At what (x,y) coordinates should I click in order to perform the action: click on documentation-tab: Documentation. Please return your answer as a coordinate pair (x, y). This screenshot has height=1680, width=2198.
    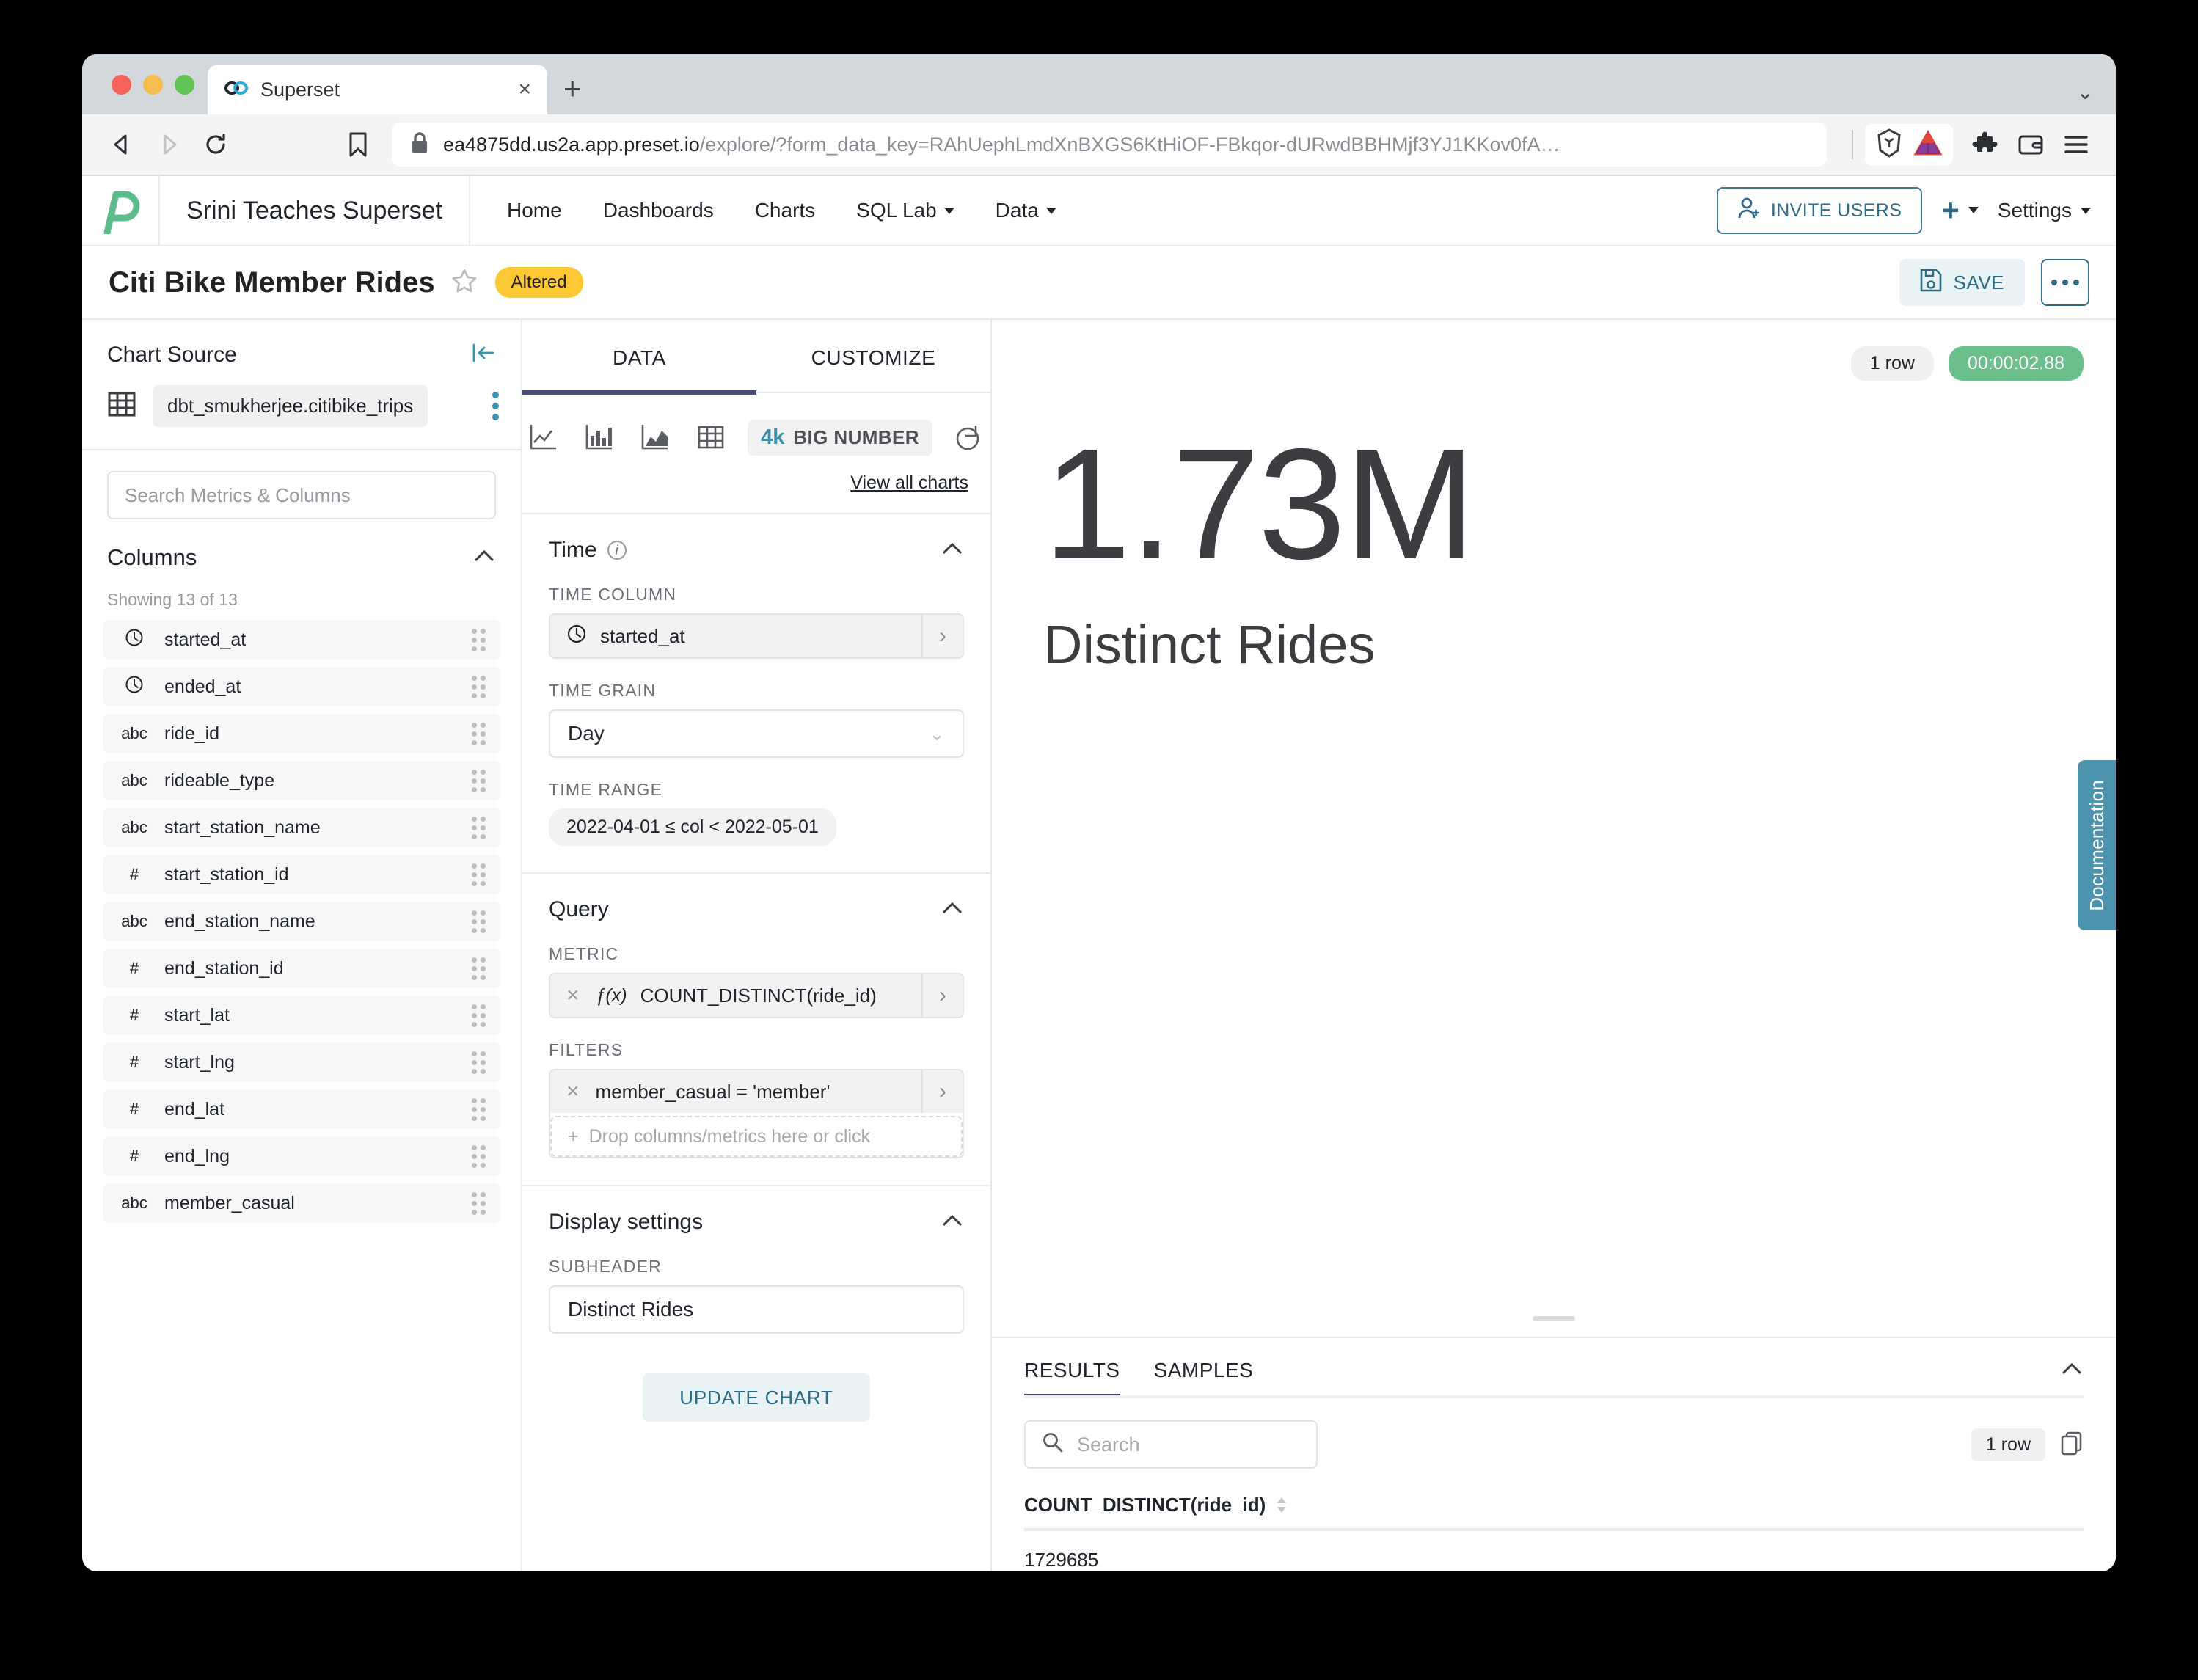
    Looking at the image, I should click on (2097, 845).